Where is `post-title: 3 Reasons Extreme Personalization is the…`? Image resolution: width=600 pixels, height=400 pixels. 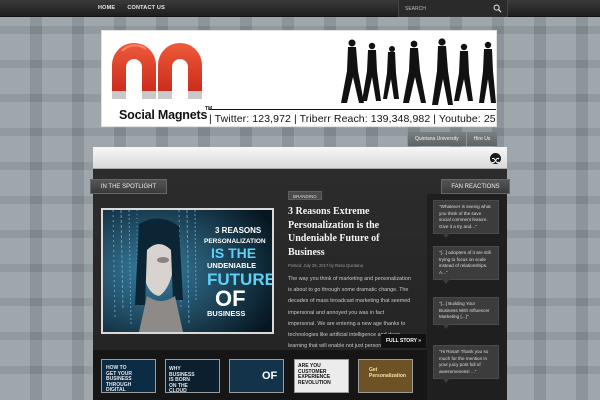 post-title: 3 Reasons Extreme Personalization is the… is located at coordinates (345, 232).